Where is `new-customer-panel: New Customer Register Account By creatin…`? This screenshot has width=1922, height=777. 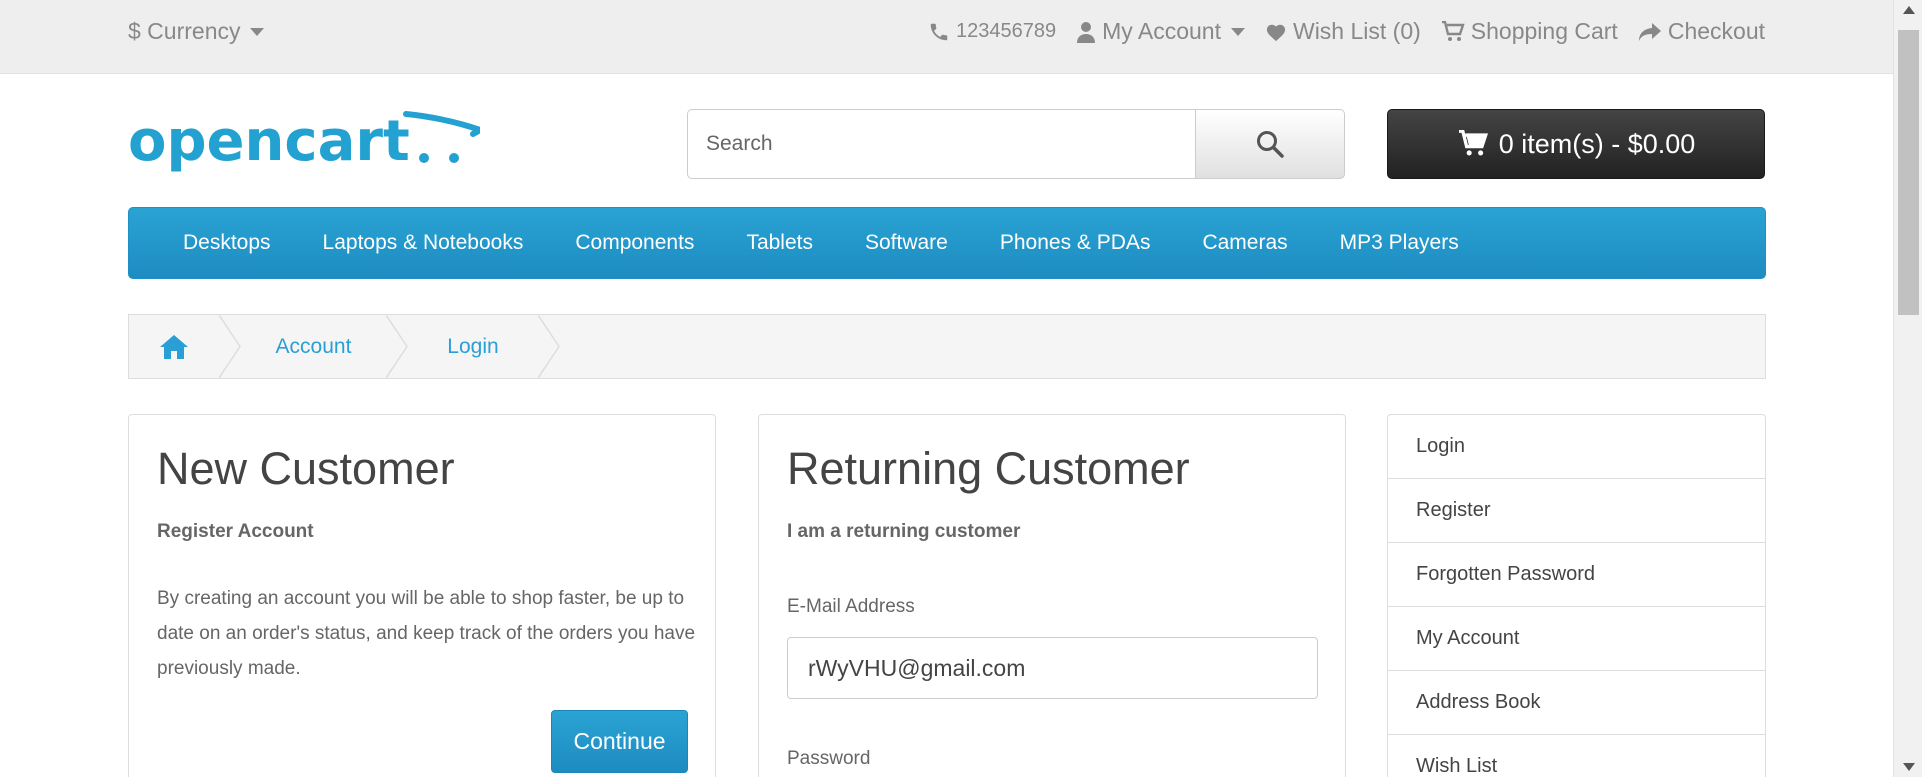 new-customer-panel: New Customer Register Account By creatin… is located at coordinates (422, 595).